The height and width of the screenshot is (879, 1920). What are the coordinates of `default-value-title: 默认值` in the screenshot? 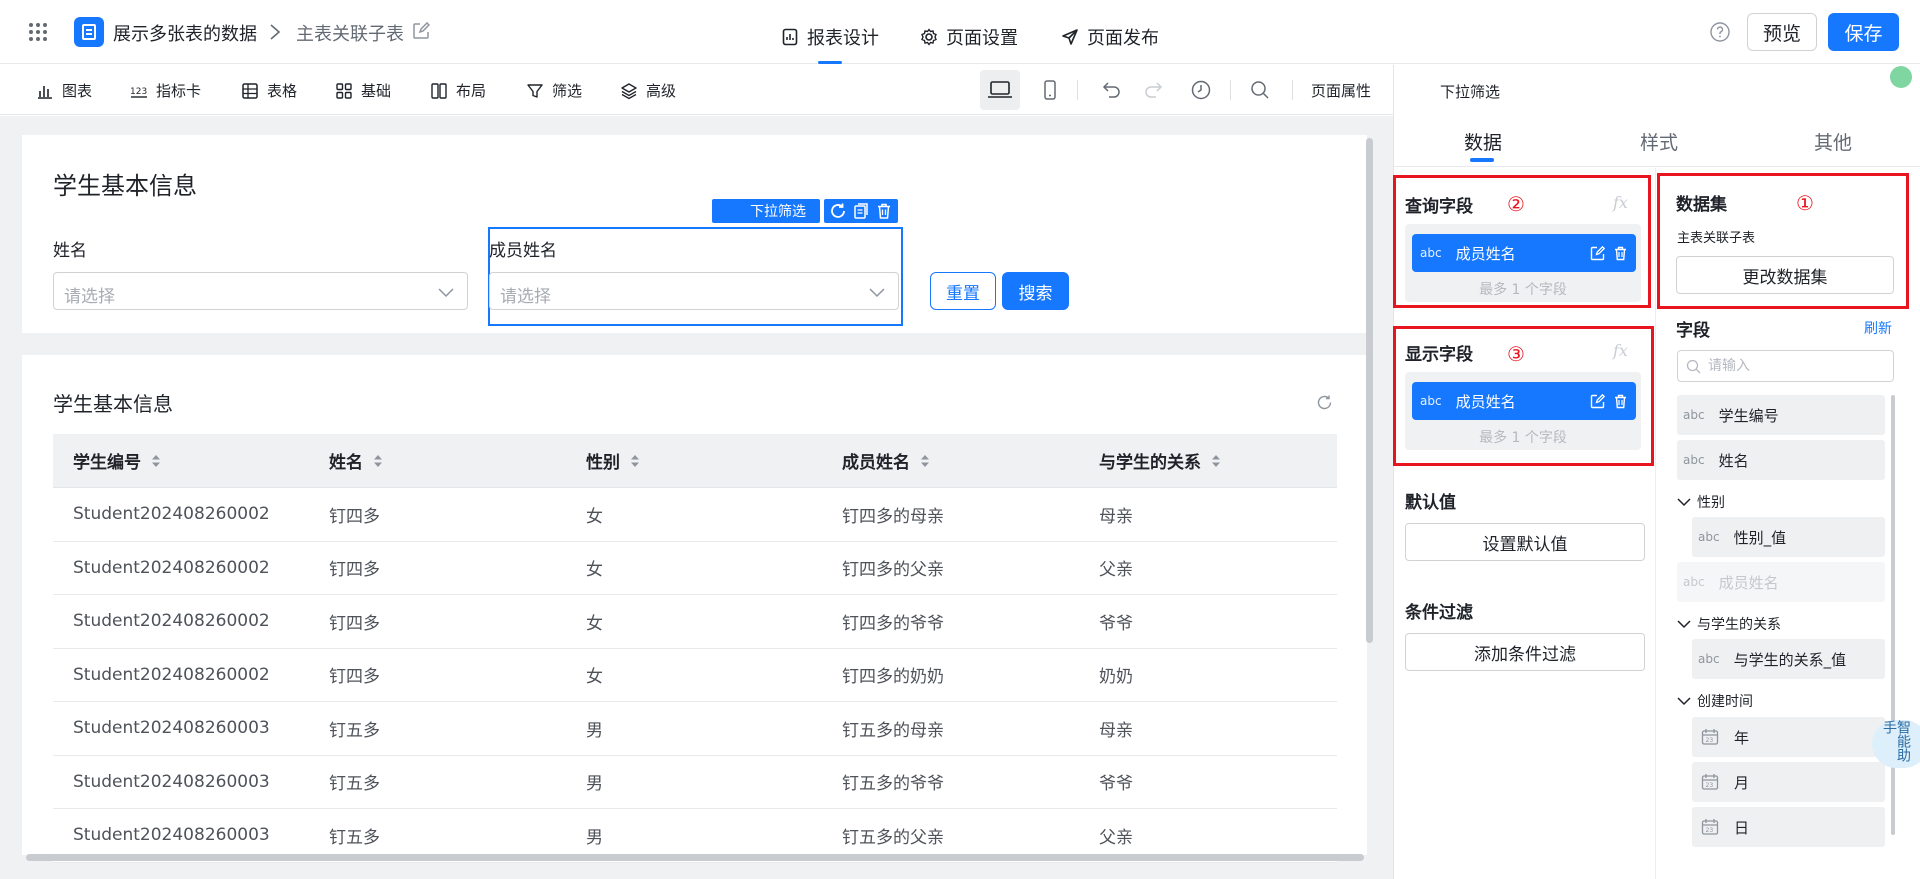 It's located at (1430, 503).